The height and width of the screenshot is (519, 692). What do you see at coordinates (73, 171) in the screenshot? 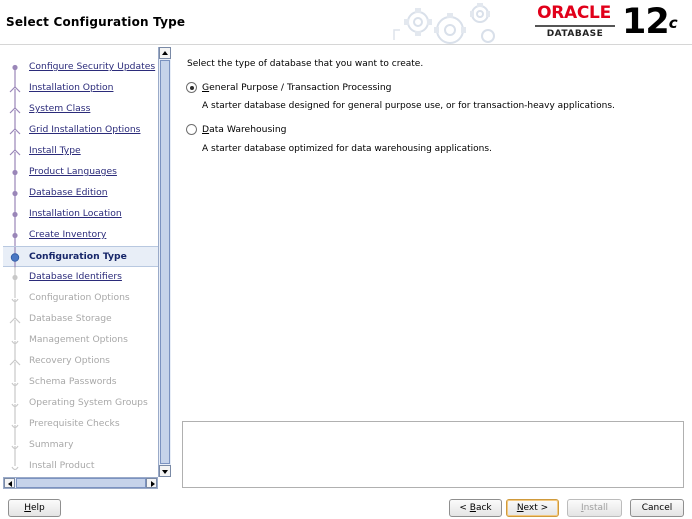
I see `nav-step-label: Product Languages` at bounding box center [73, 171].